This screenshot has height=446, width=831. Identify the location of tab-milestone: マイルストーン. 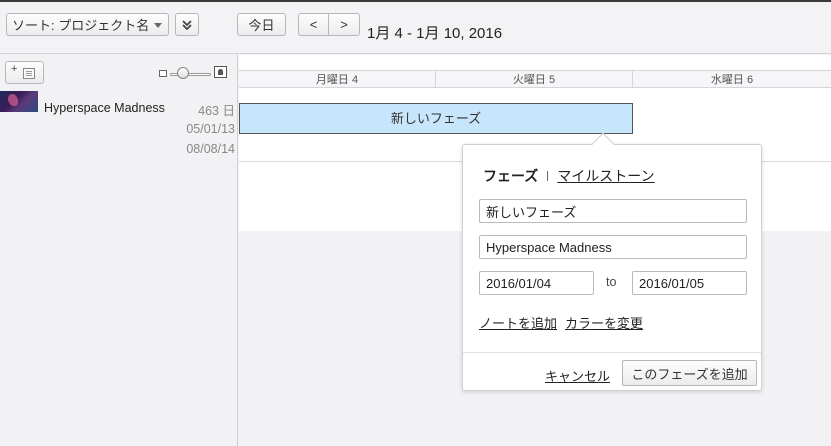
(605, 176).